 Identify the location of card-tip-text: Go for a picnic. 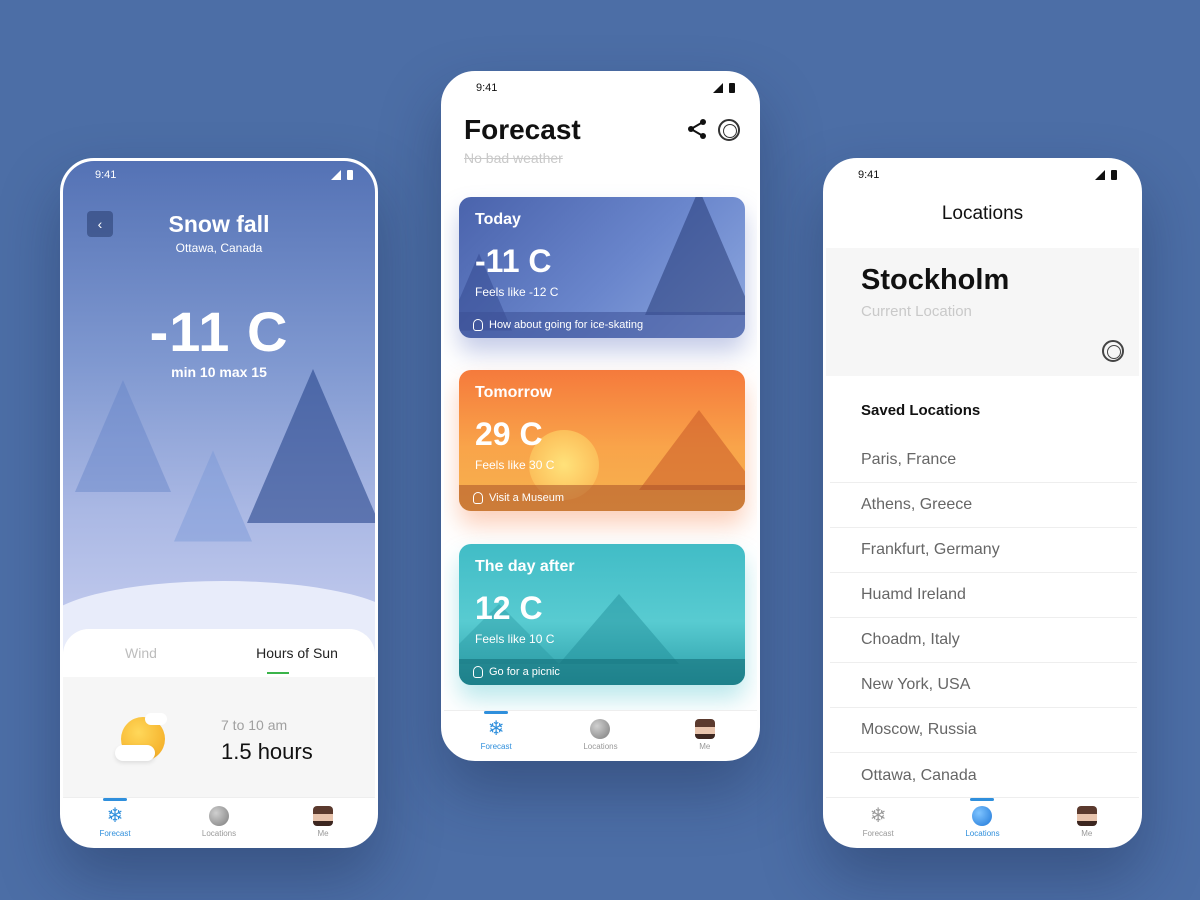
(524, 672).